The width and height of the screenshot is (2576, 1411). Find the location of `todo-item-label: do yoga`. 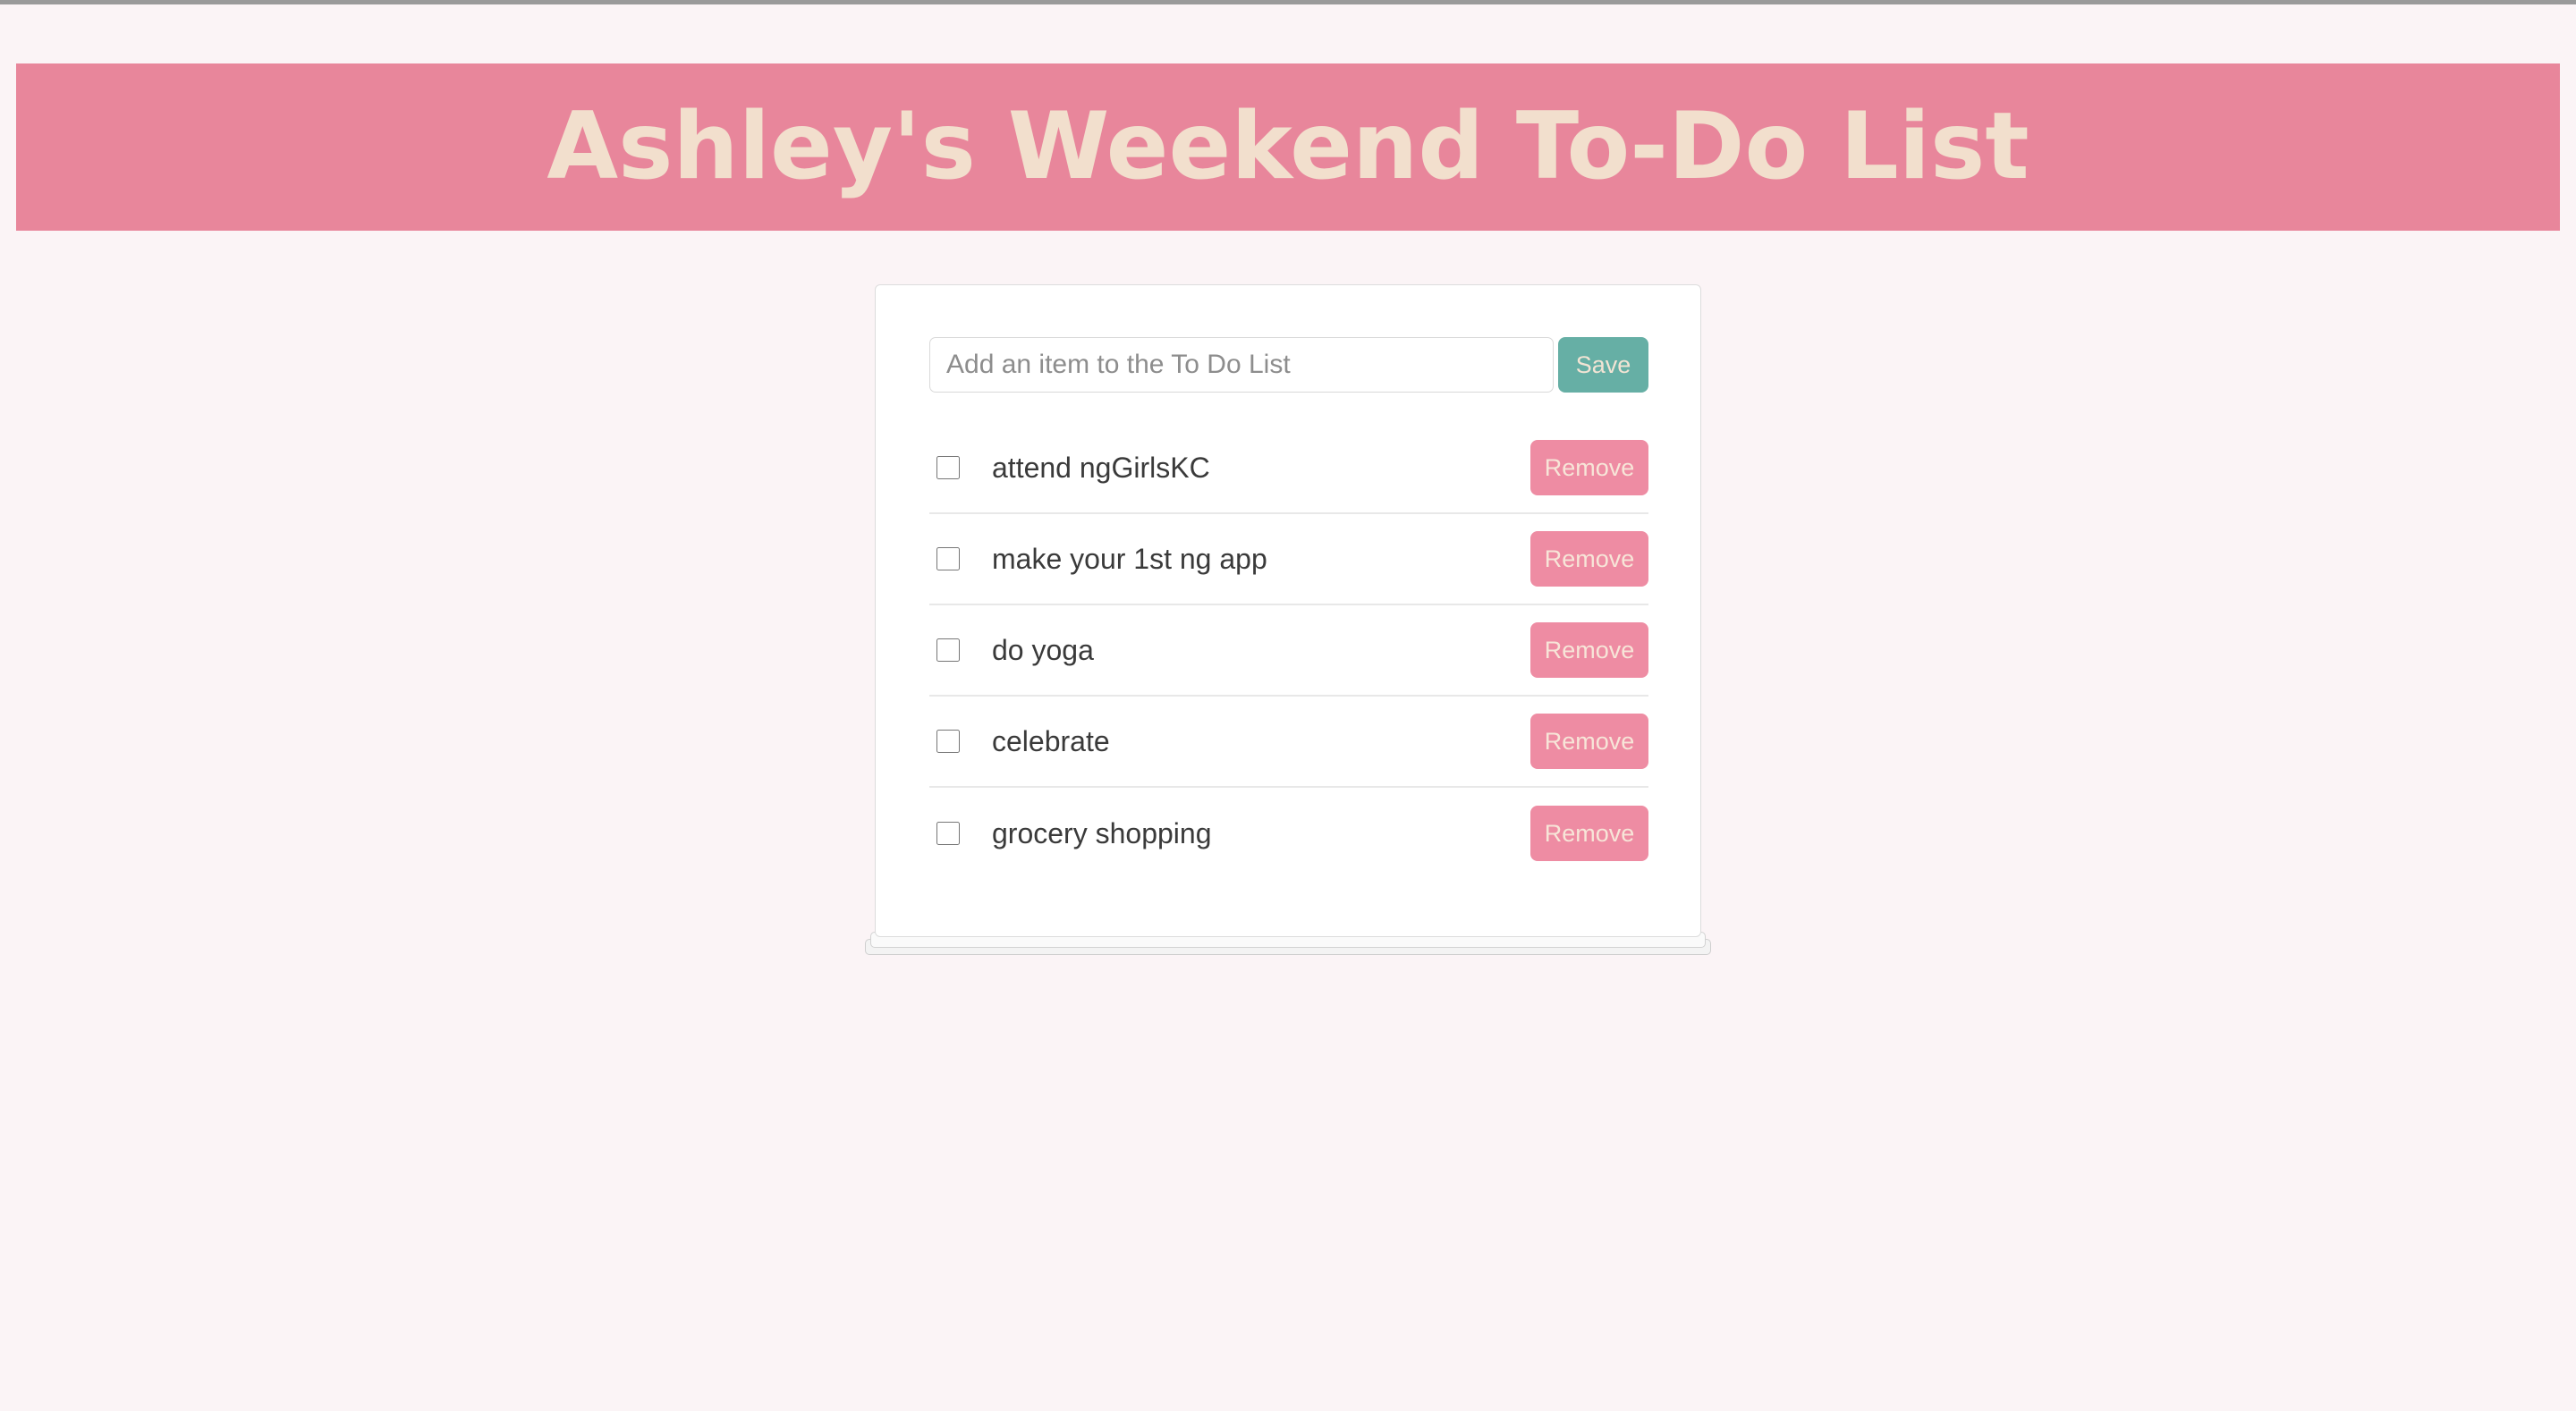

todo-item-label: do yoga is located at coordinates (1043, 650).